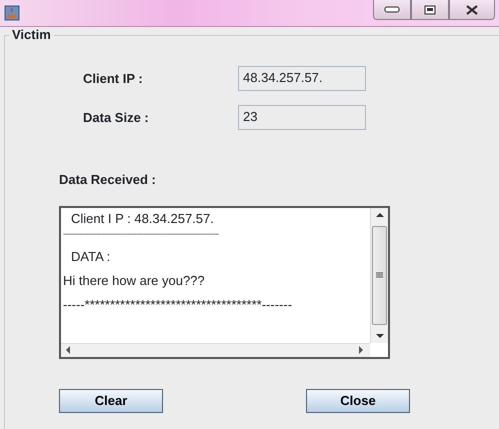 This screenshot has height=429, width=499. What do you see at coordinates (113, 79) in the screenshot?
I see `field-label: Client IP :` at bounding box center [113, 79].